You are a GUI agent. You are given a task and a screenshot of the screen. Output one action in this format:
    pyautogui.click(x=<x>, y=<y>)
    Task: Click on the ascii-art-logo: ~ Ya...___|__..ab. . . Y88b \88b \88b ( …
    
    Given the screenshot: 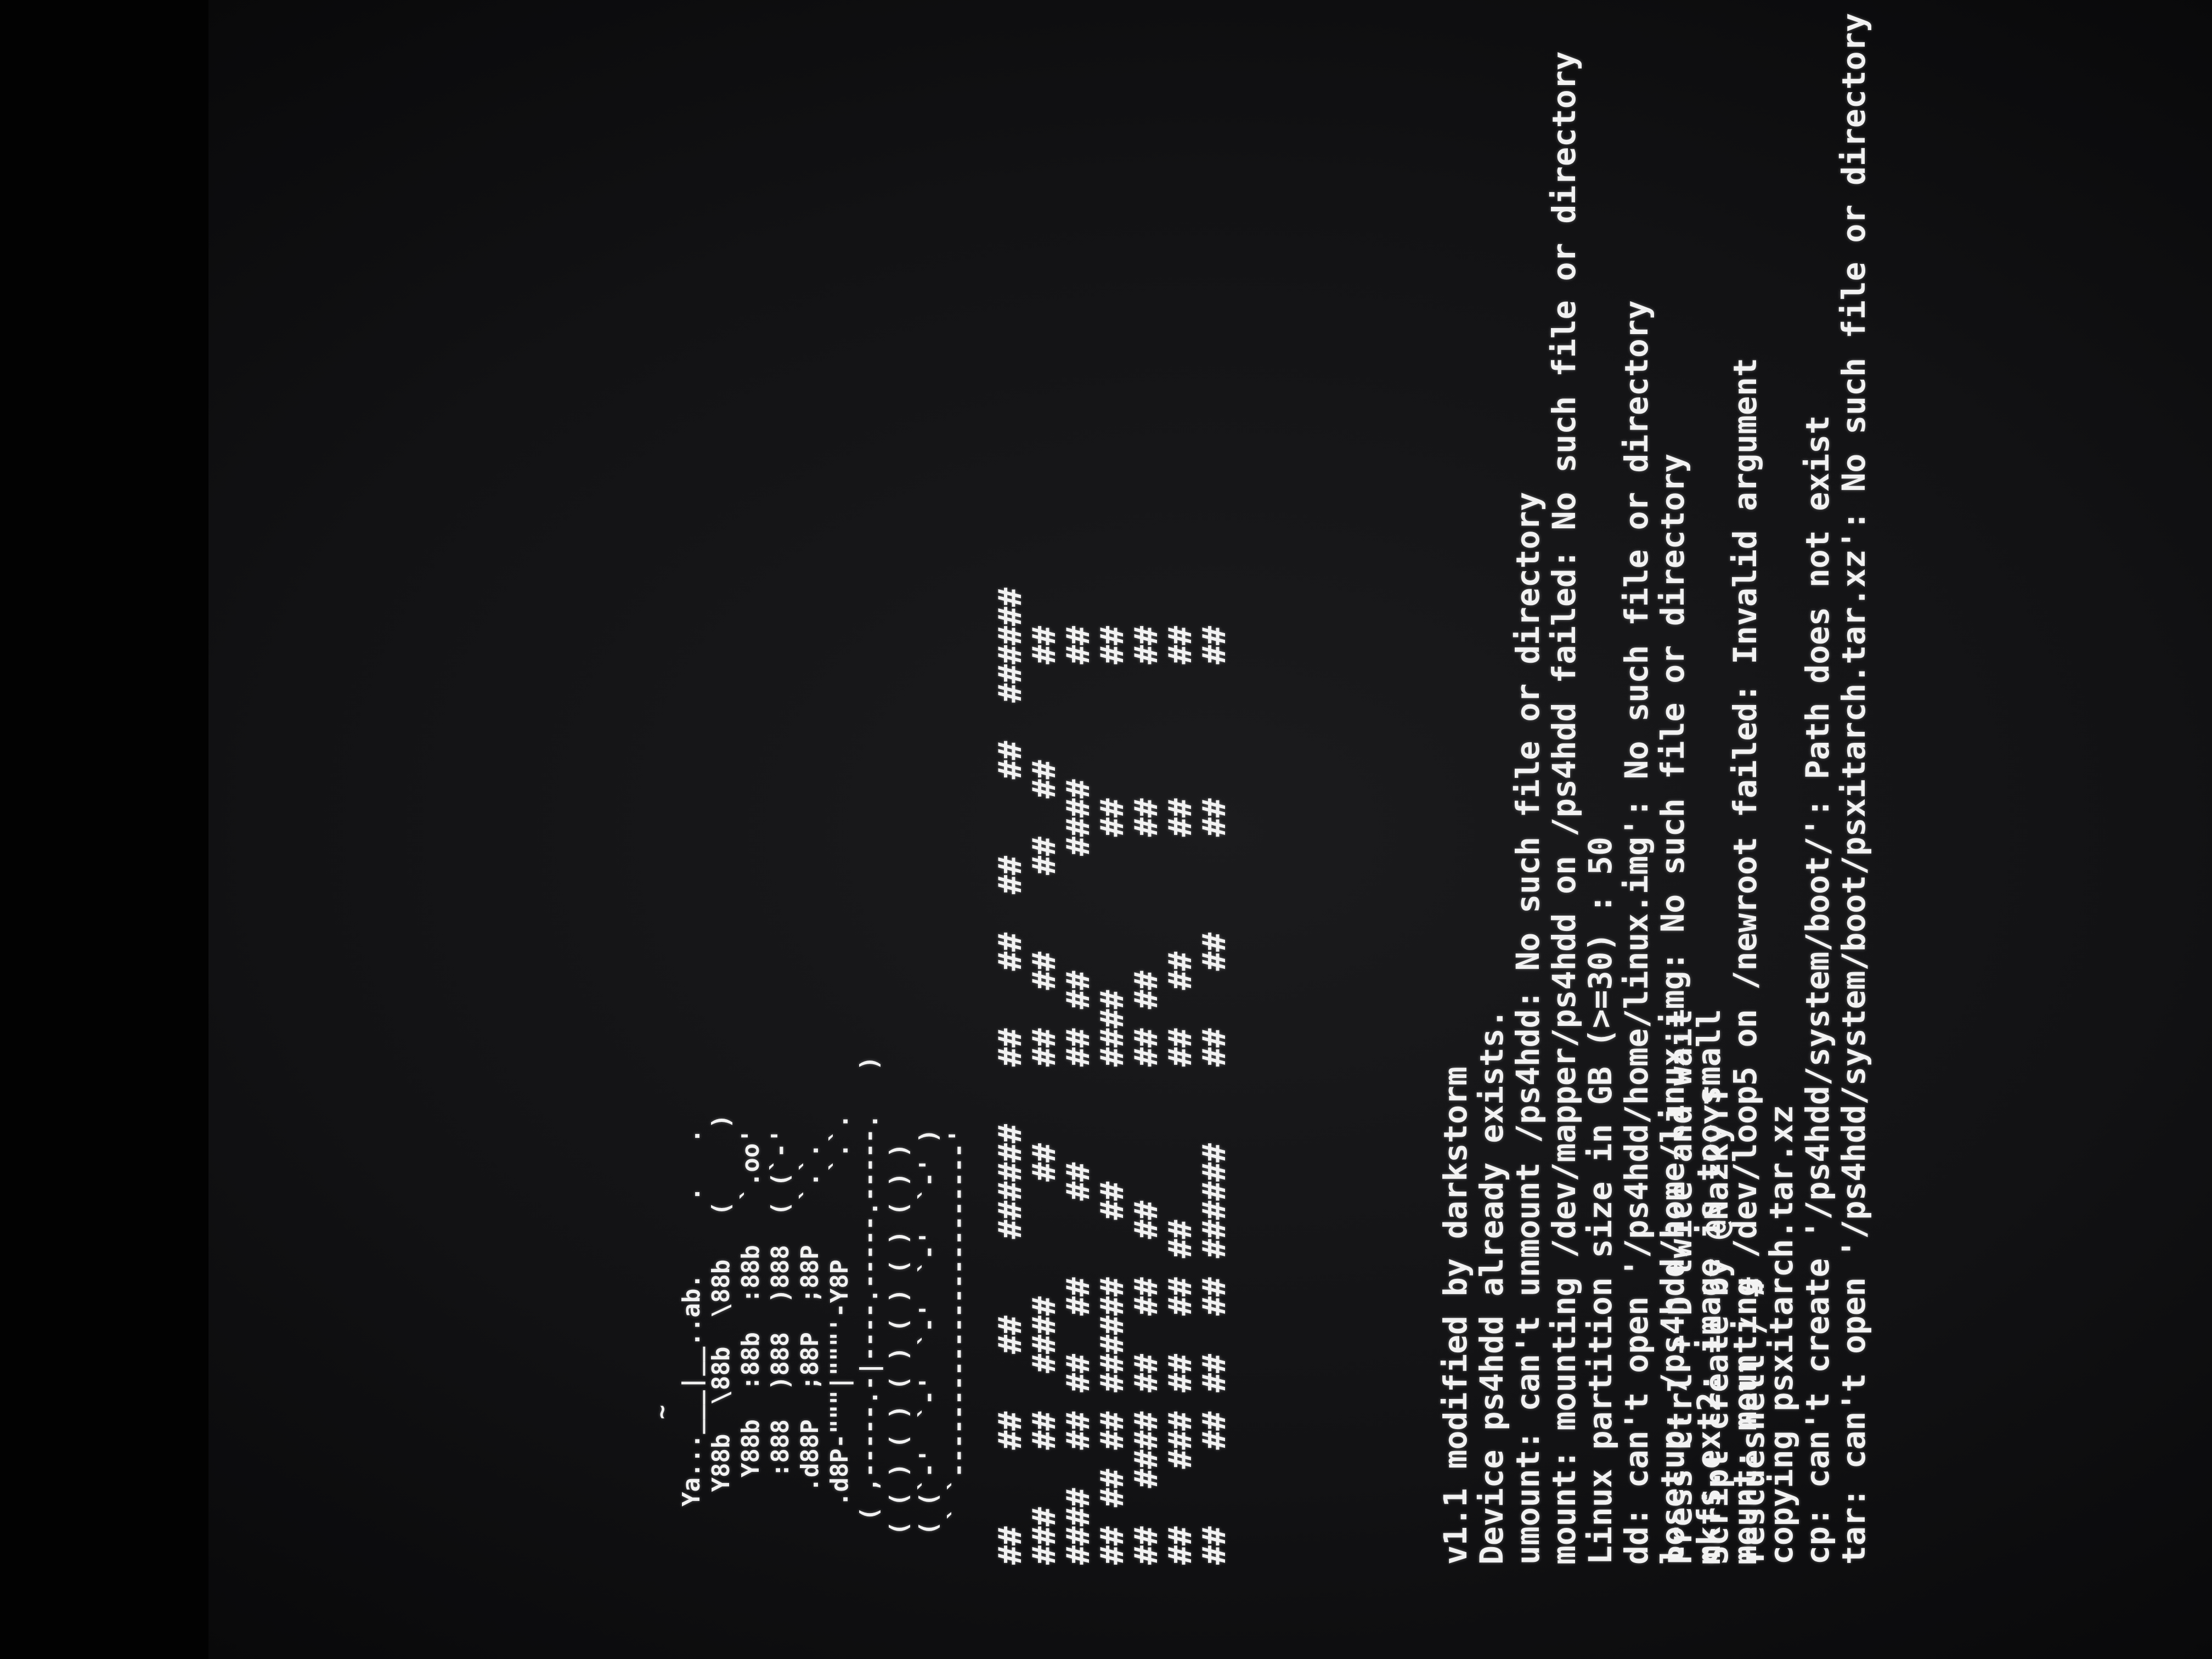 What is the action you would take?
    pyautogui.click(x=810, y=1296)
    